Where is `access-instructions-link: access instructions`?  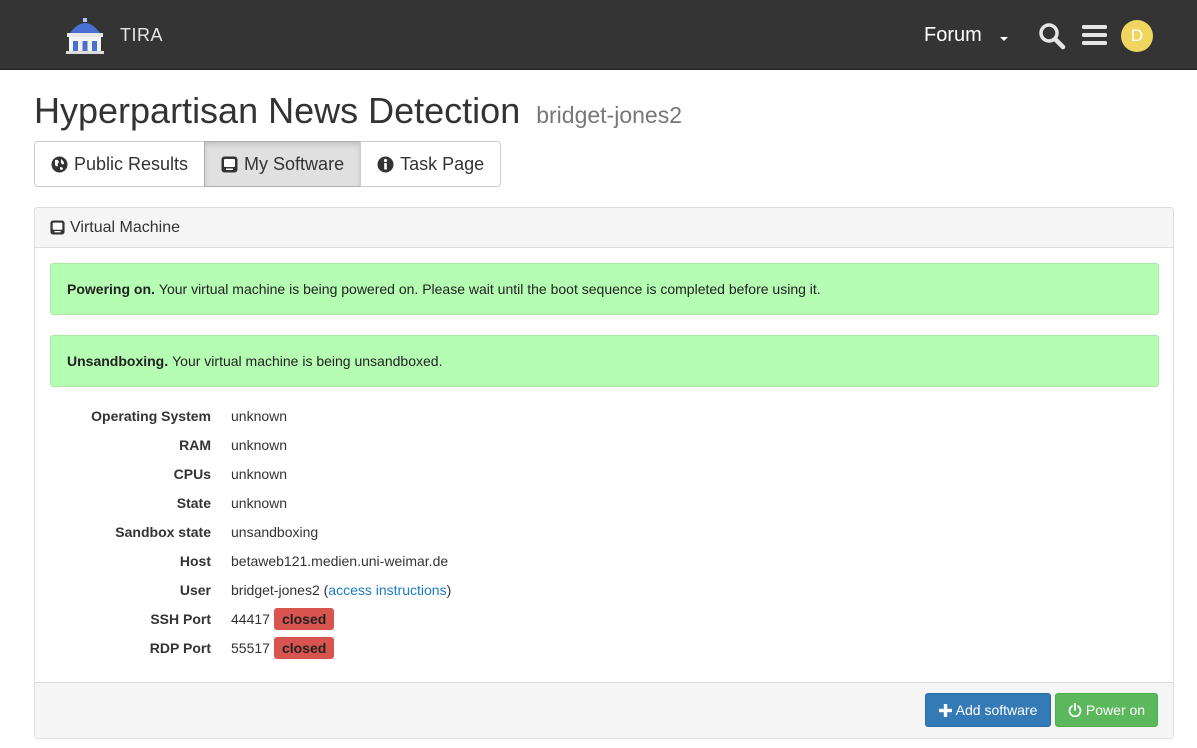 access-instructions-link: access instructions is located at coordinates (387, 590).